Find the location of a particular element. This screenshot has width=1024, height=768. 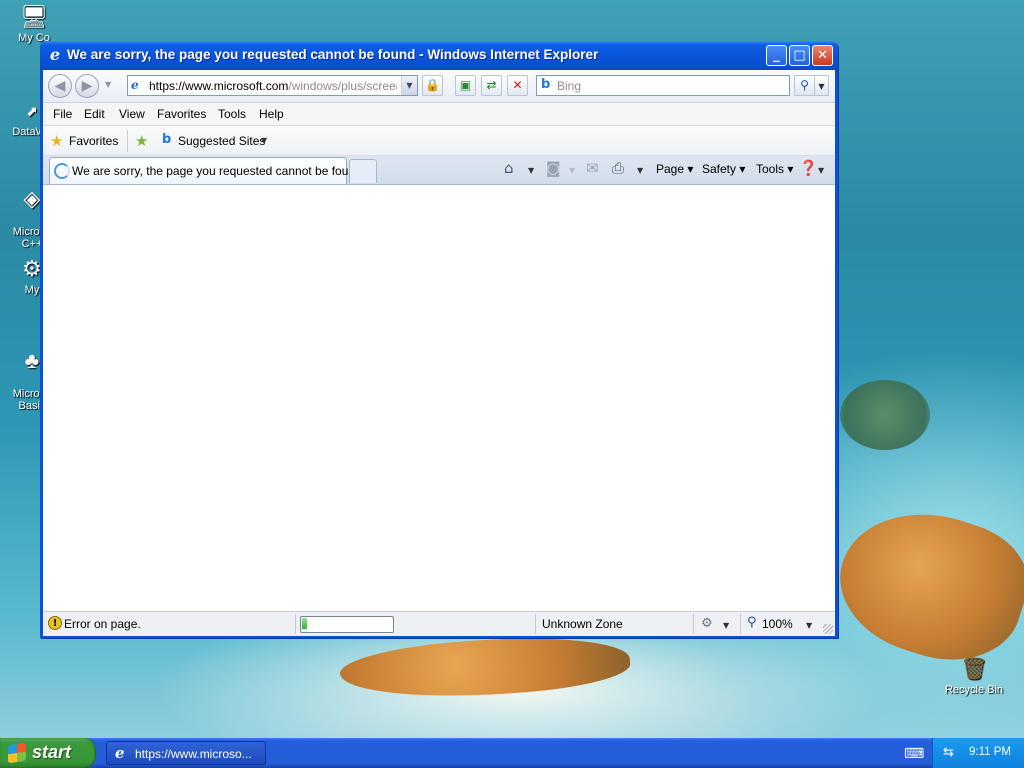

search-icon: ⚲ is located at coordinates (804, 85).